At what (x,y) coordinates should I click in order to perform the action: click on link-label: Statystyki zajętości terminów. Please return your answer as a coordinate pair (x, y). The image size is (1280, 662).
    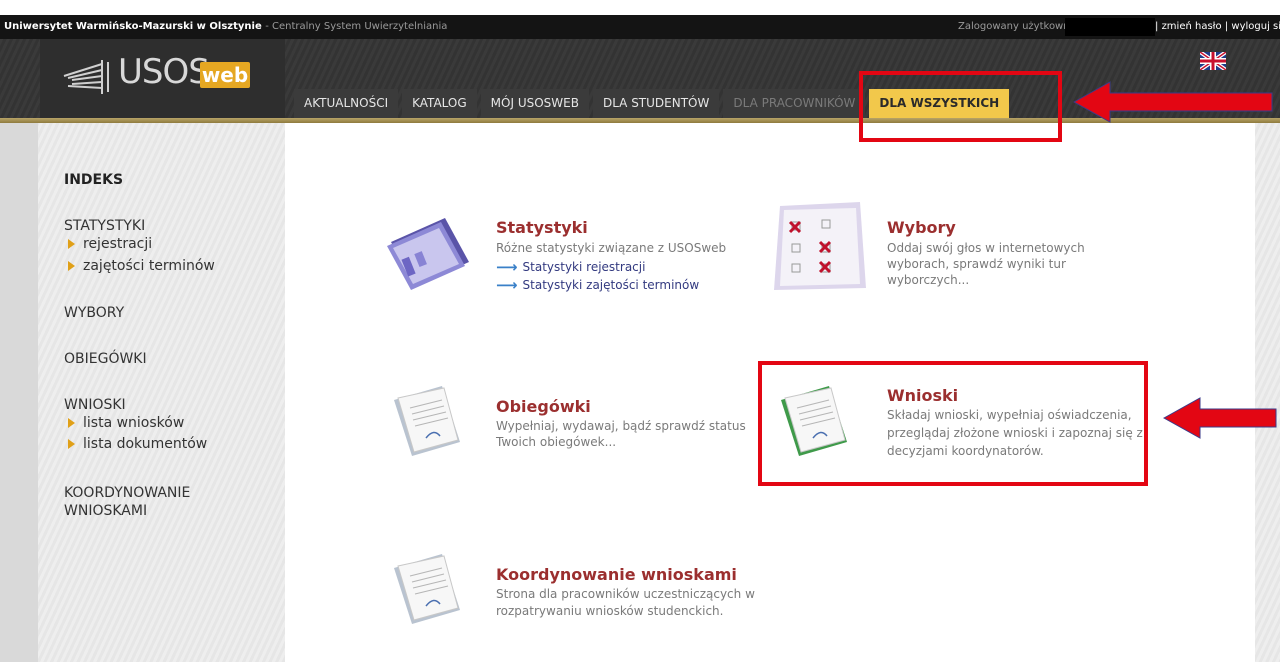
    Looking at the image, I should click on (611, 285).